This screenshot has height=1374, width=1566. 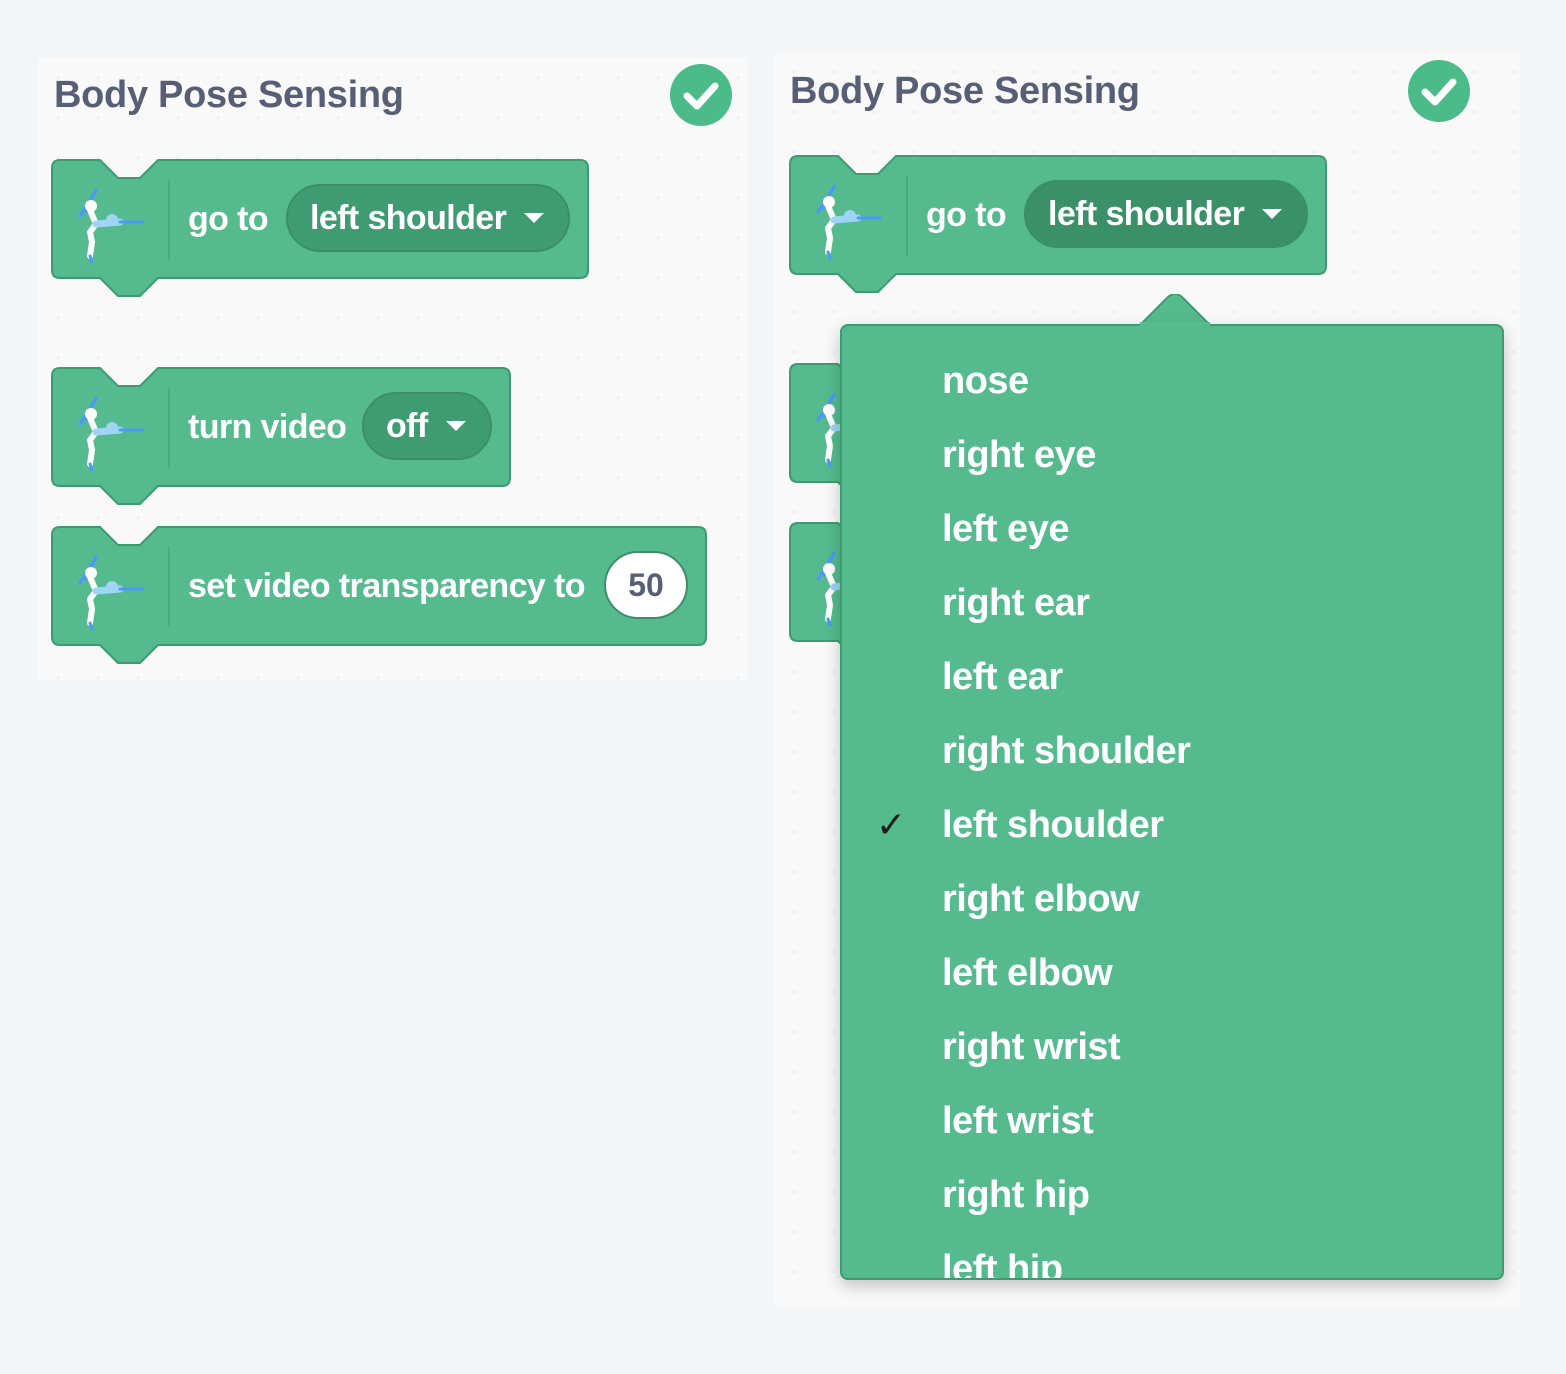 I want to click on dropdown-item: right ear, so click(x=1016, y=603).